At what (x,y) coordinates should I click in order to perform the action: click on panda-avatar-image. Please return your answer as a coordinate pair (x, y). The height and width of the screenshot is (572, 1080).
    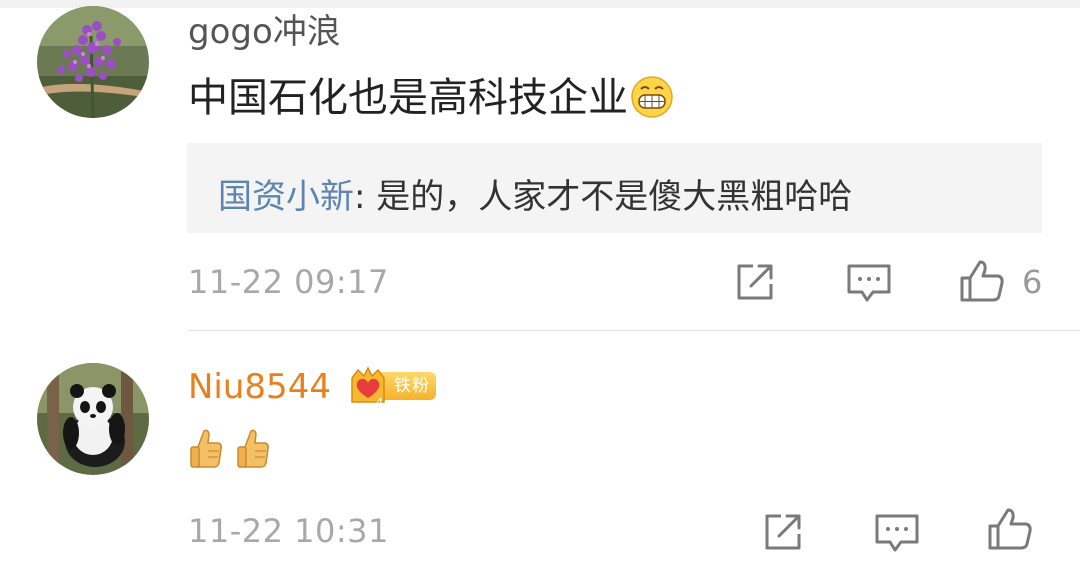
    Looking at the image, I should click on (93, 419).